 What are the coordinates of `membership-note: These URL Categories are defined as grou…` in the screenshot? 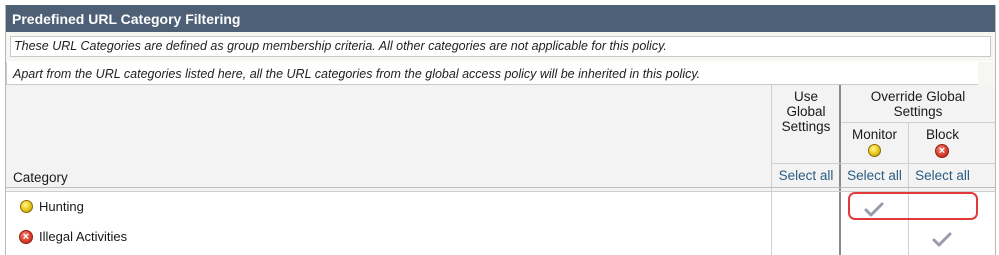 It's located at (500, 46).